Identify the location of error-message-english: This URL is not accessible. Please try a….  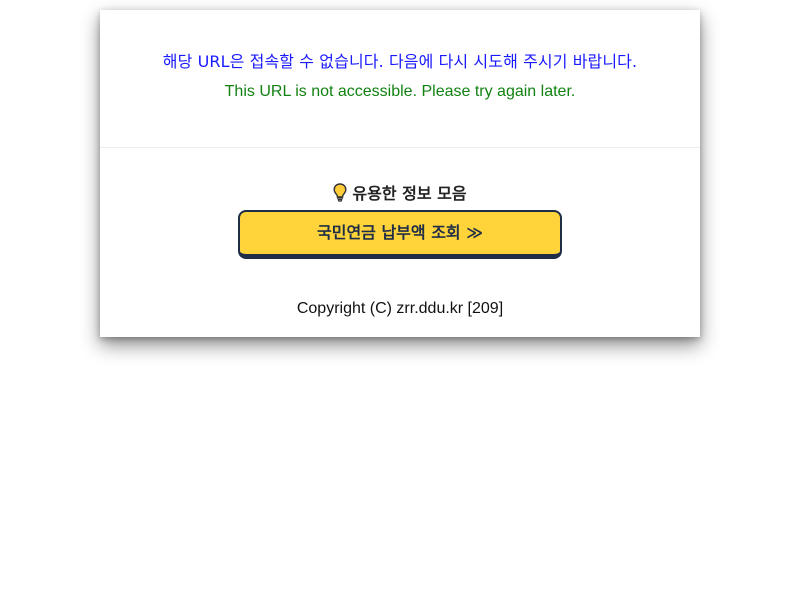
(400, 91).